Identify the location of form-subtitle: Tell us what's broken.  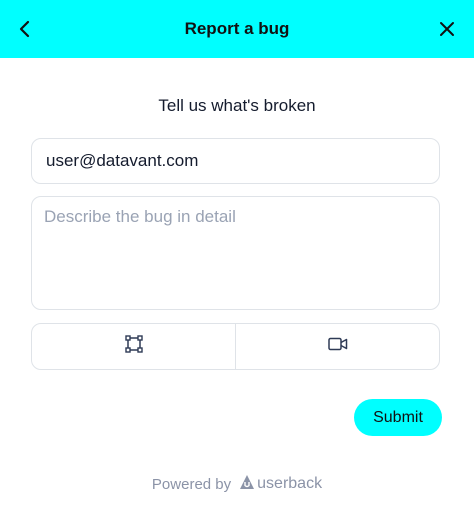
(237, 105).